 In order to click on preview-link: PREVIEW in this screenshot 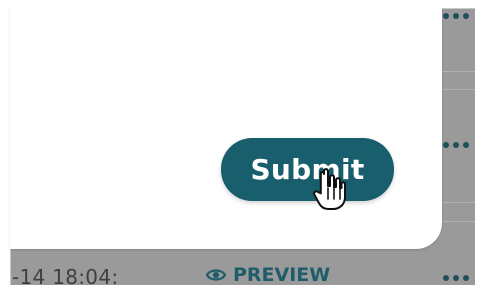, I will do `click(267, 274)`.